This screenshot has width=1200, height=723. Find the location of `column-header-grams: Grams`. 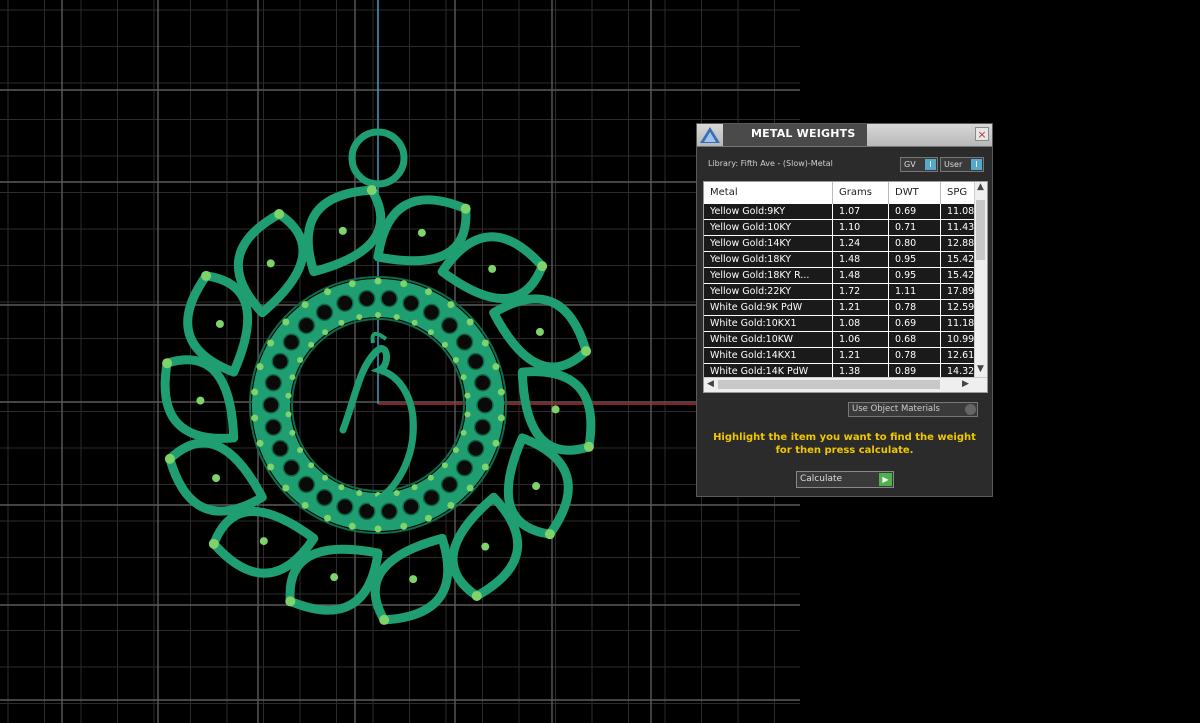

column-header-grams: Grams is located at coordinates (861, 193).